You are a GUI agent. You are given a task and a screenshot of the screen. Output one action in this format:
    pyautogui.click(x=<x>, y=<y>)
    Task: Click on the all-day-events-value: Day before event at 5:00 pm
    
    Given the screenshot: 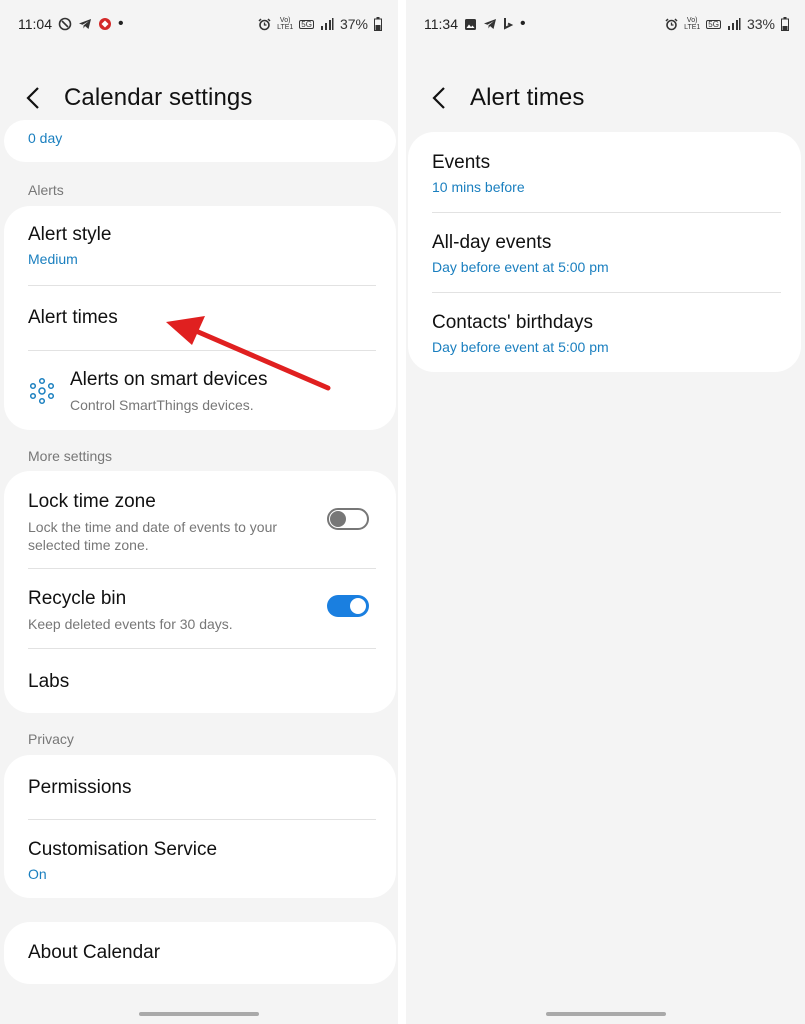 What is the action you would take?
    pyautogui.click(x=520, y=267)
    